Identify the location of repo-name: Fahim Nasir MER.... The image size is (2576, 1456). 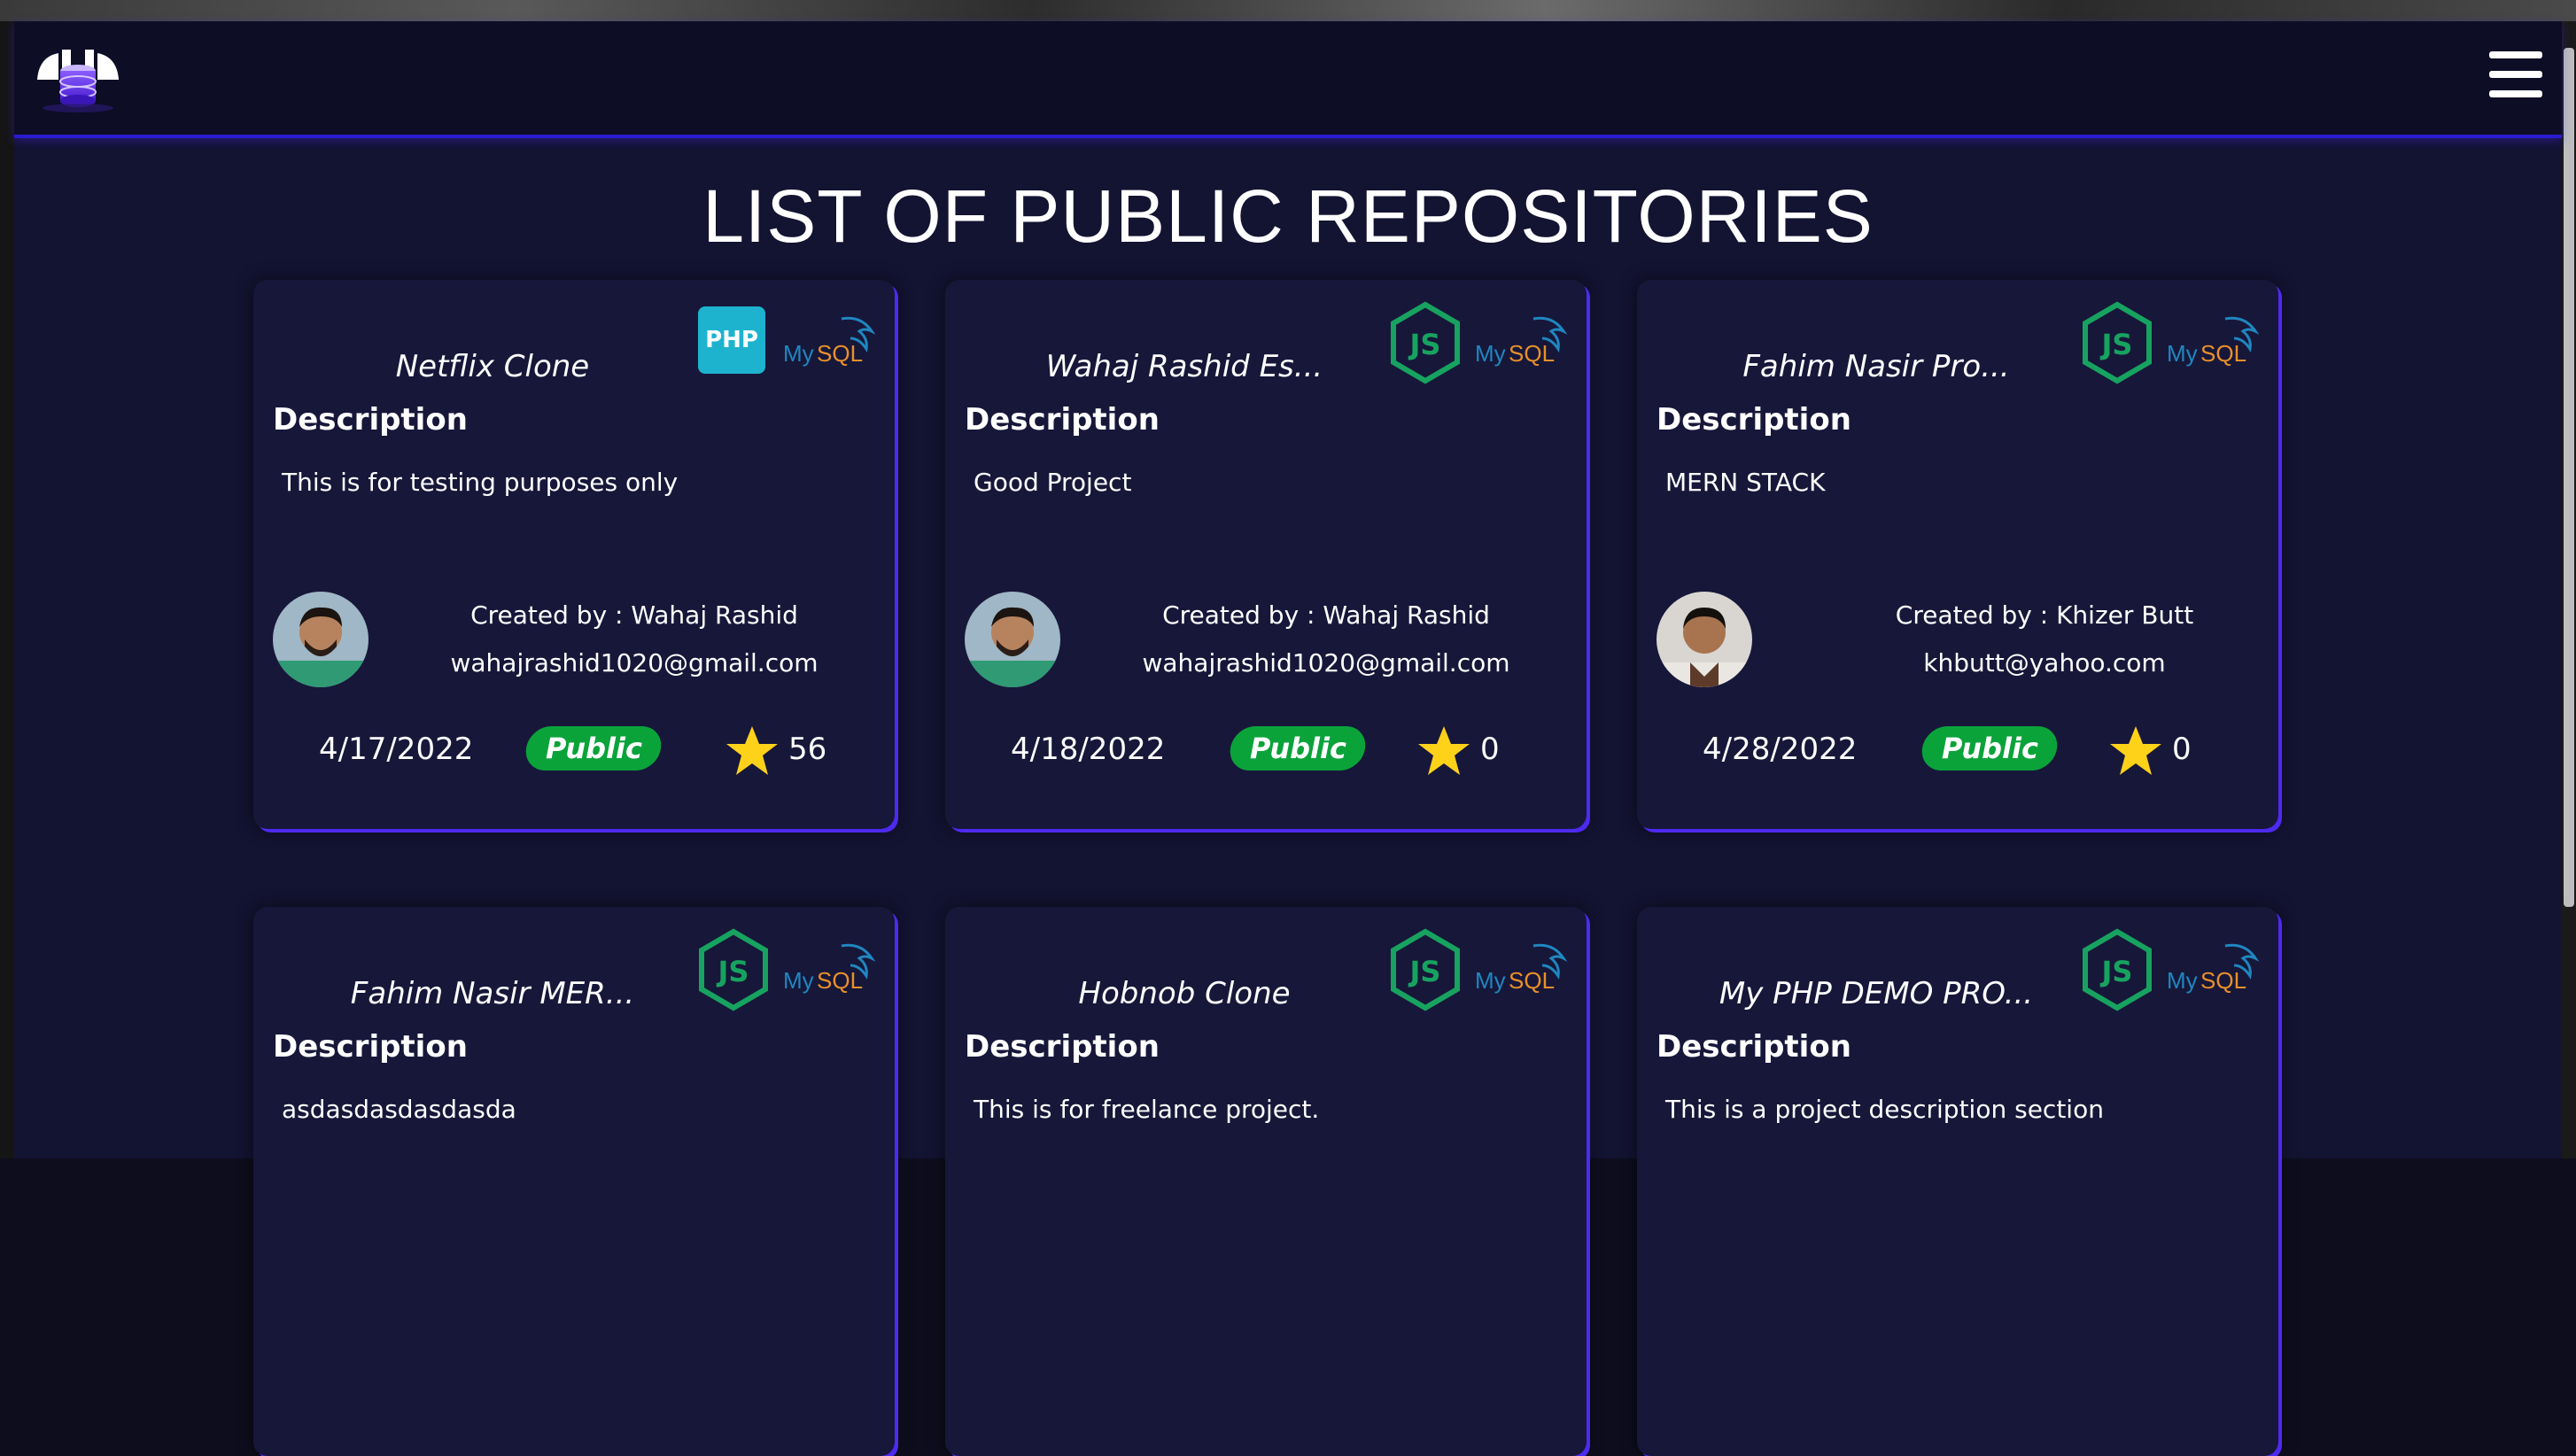
(492, 993).